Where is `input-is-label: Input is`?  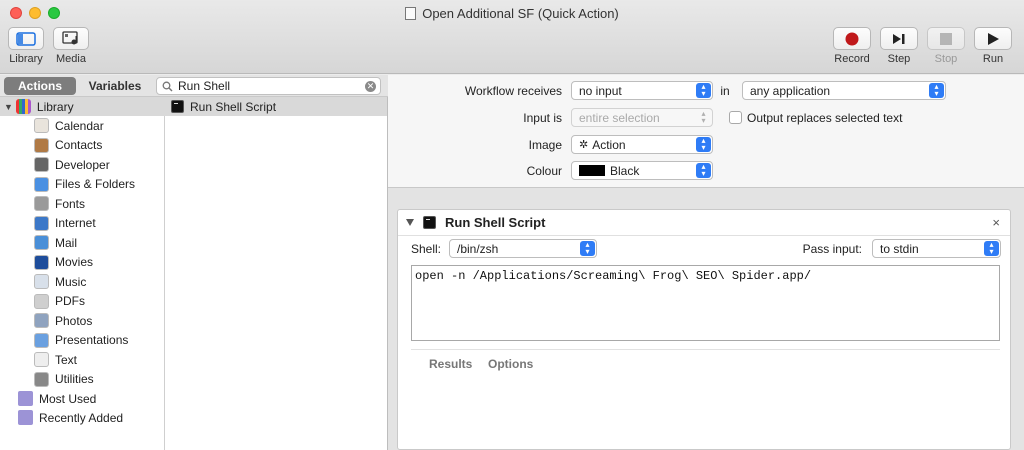 input-is-label: Input is is located at coordinates (542, 118).